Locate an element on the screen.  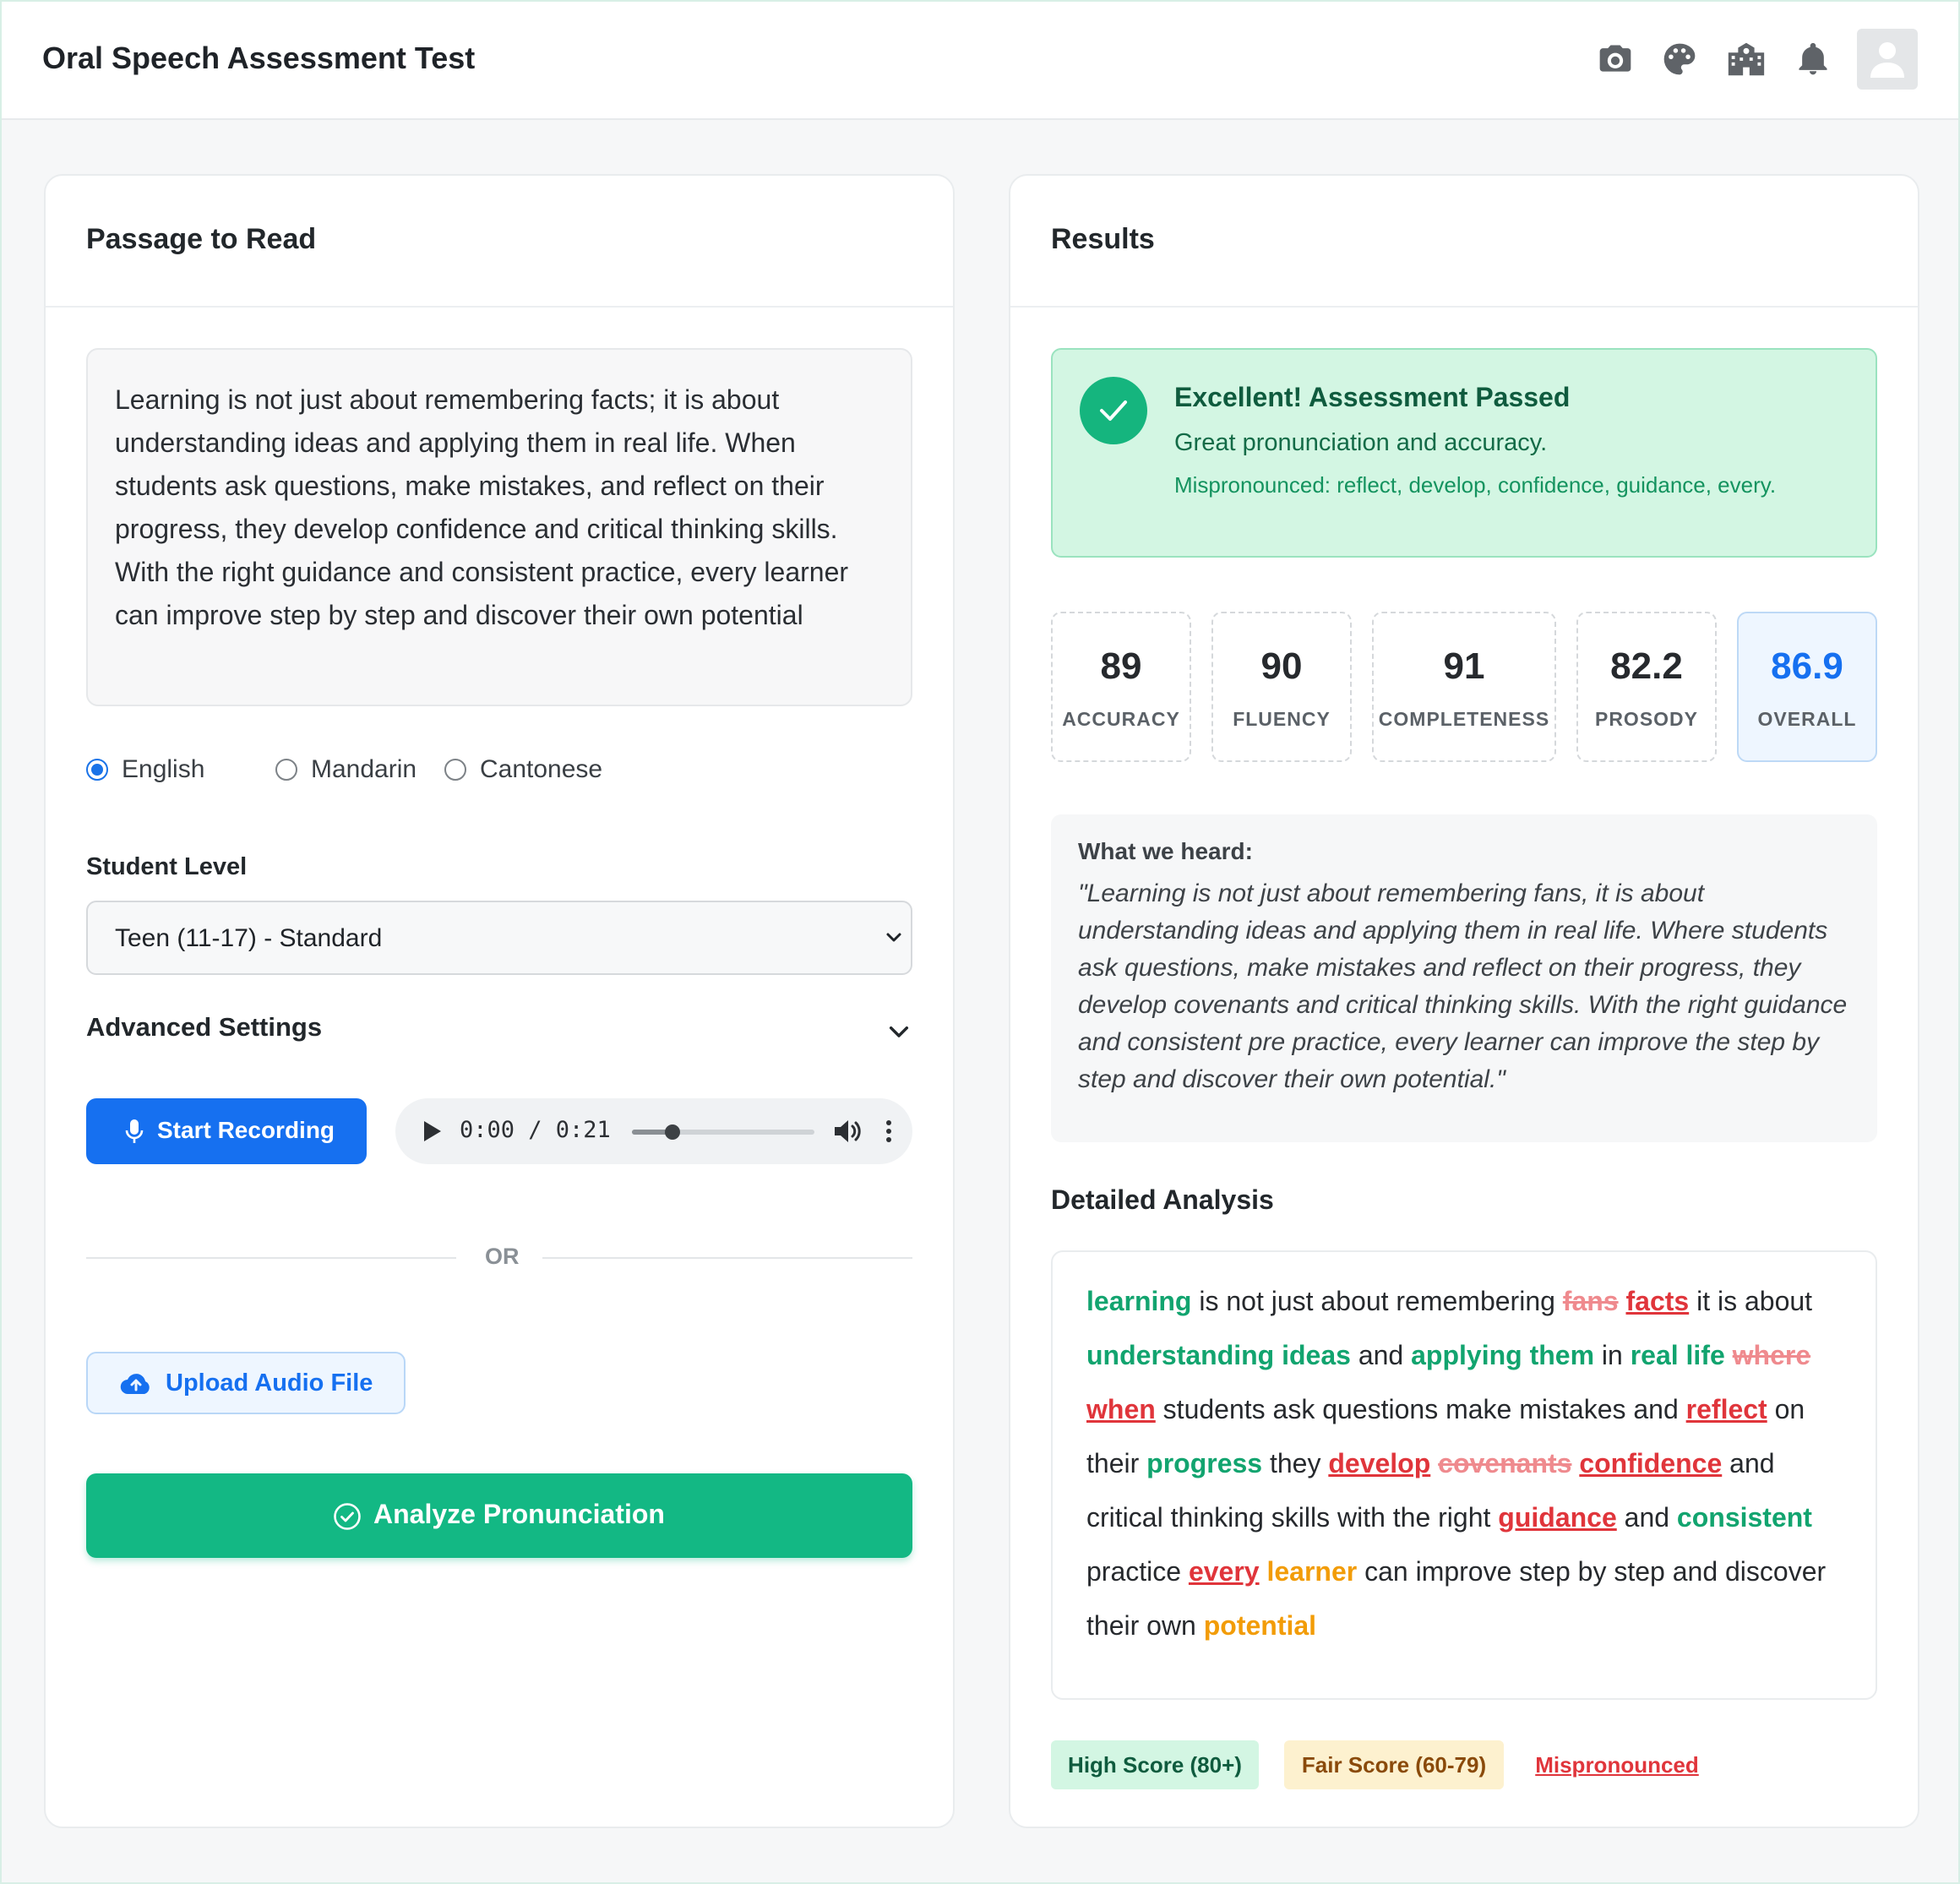
analysis-word-del: where is located at coordinates (1771, 1355).